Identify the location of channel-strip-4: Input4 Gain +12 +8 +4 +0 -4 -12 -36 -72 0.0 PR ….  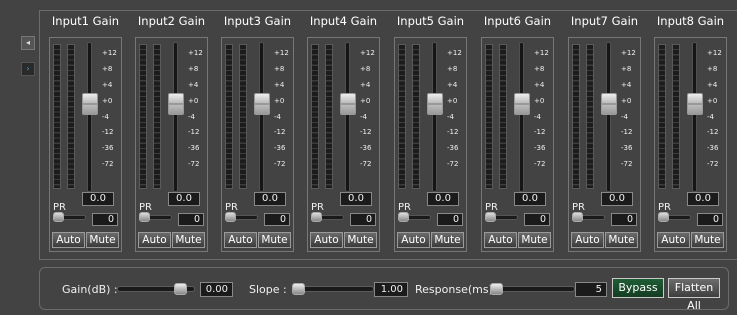
(343, 132).